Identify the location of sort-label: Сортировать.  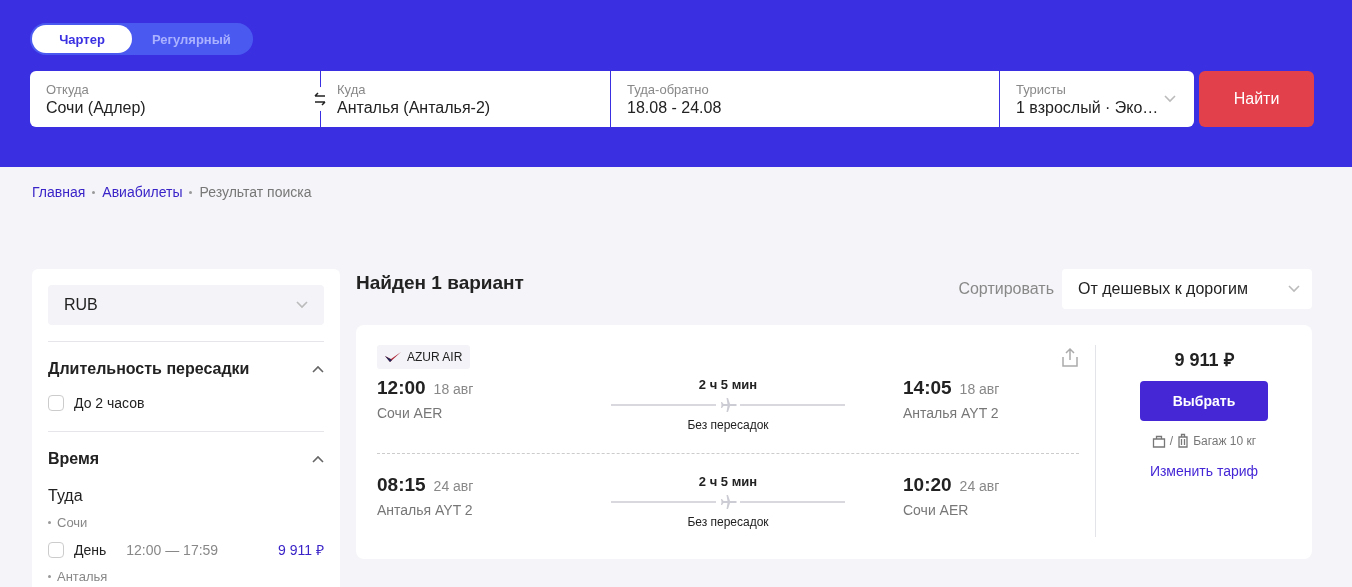
(1006, 289).